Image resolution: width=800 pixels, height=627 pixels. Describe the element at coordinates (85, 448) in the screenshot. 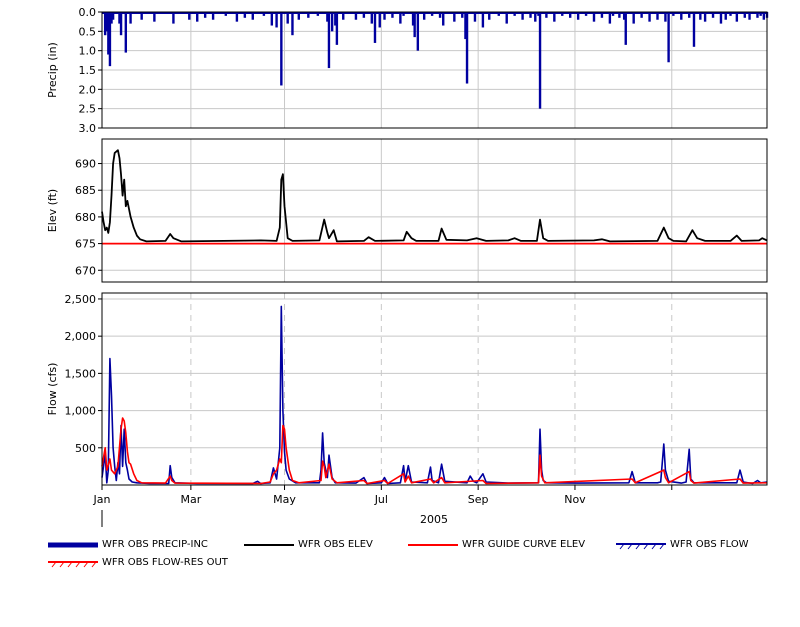

I see `y-tick-label: 500` at that location.